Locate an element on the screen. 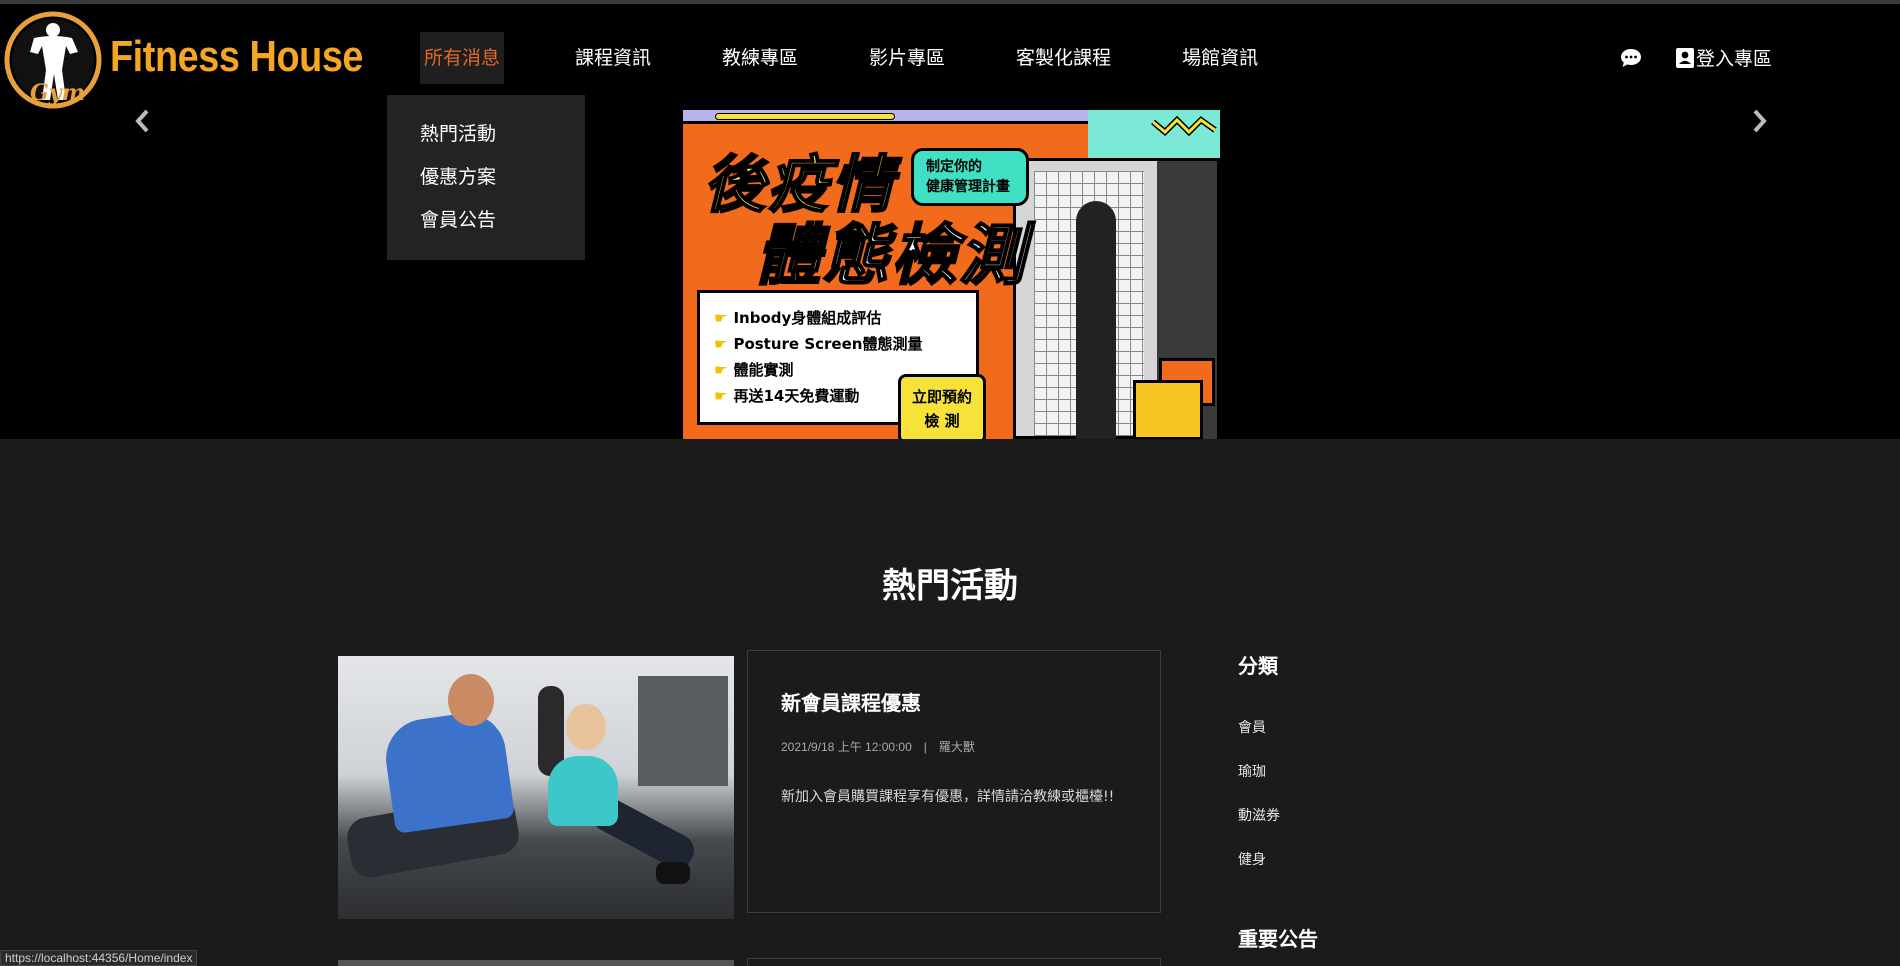  post-meta: 2021/9/18 上午 12:00:00 | 羅大獸 is located at coordinates (970, 746).